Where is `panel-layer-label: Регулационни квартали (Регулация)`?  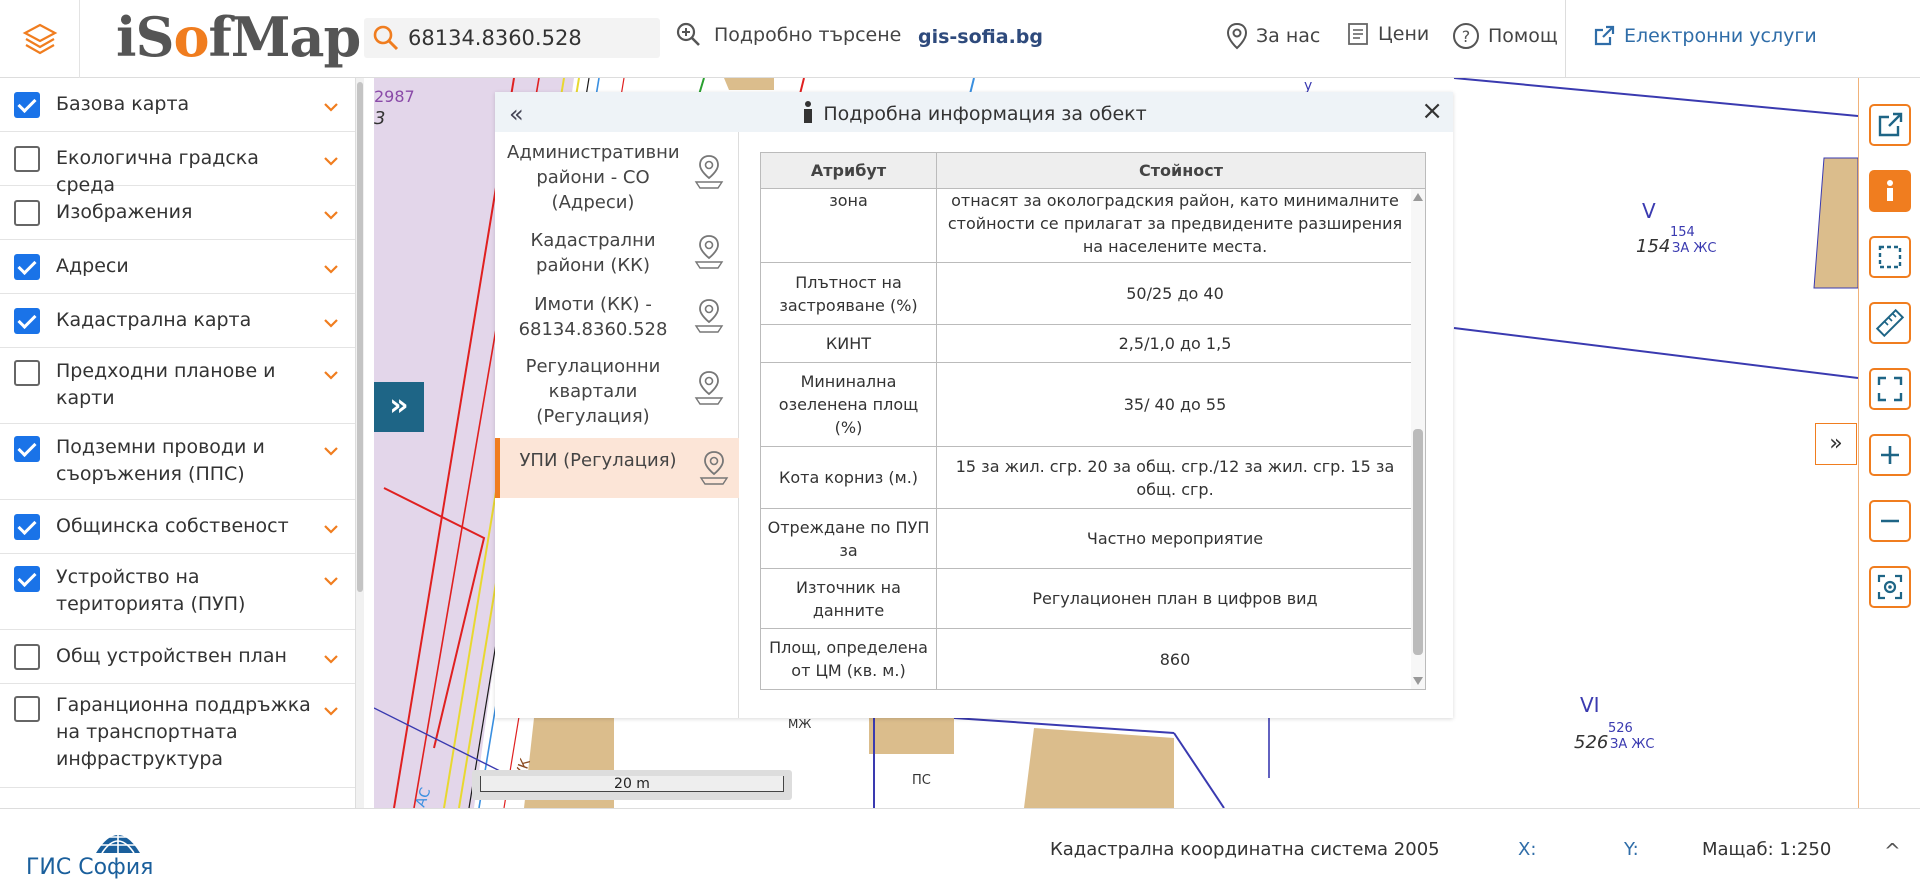
panel-layer-label: Регулационни квартали (Регулация) is located at coordinates (593, 391).